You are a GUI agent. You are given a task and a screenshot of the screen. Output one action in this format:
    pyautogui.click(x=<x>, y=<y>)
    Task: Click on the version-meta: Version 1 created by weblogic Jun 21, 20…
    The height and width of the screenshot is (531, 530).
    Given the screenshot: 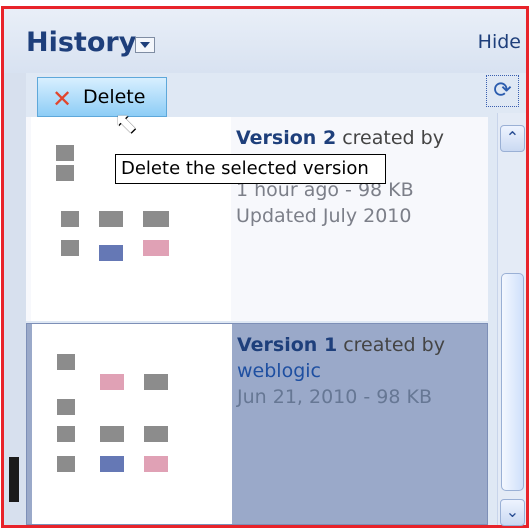 What is the action you would take?
    pyautogui.click(x=341, y=371)
    